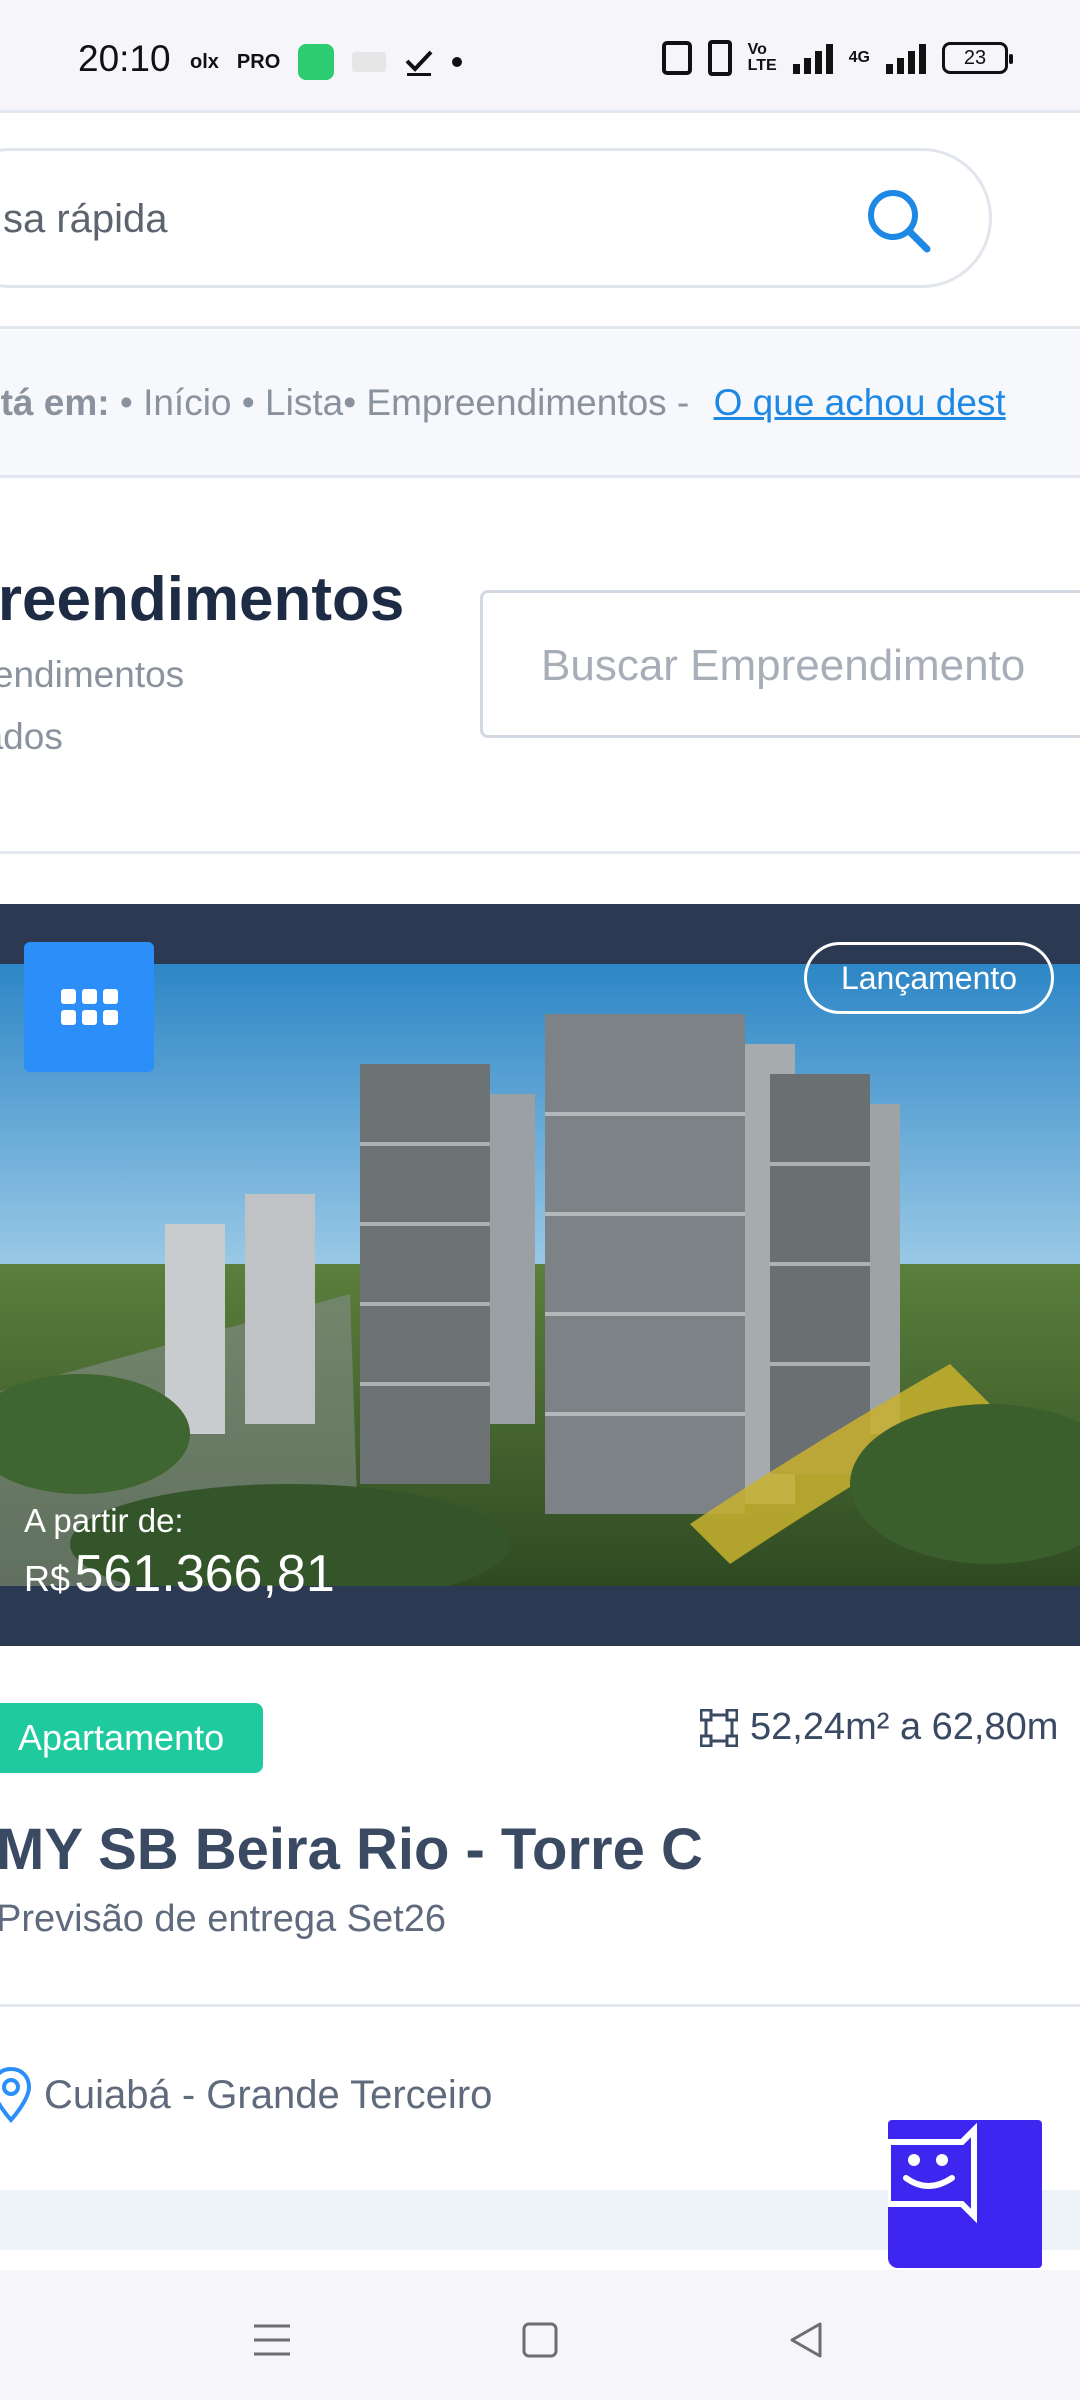  What do you see at coordinates (457, 62) in the screenshot?
I see `more-notifications-icon` at bounding box center [457, 62].